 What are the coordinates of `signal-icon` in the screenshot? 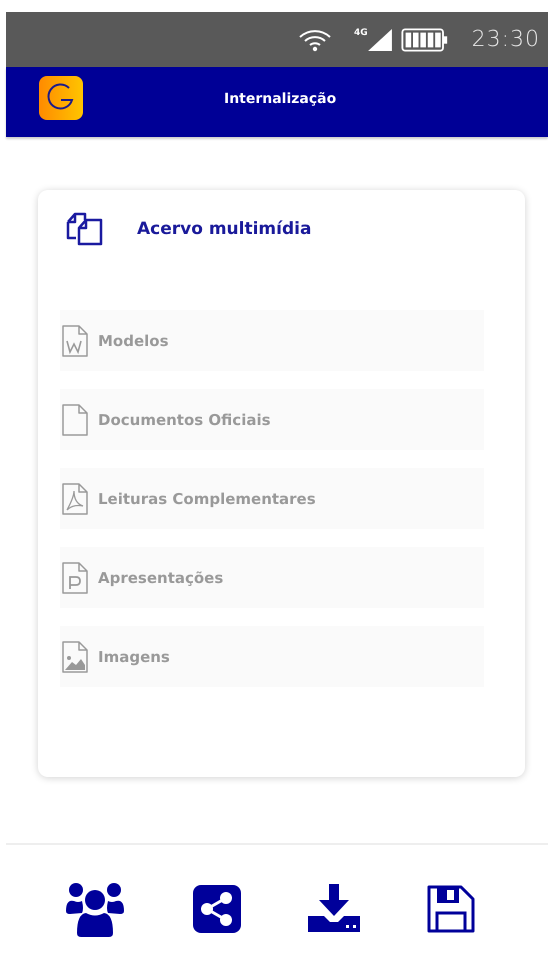 It's located at (380, 39).